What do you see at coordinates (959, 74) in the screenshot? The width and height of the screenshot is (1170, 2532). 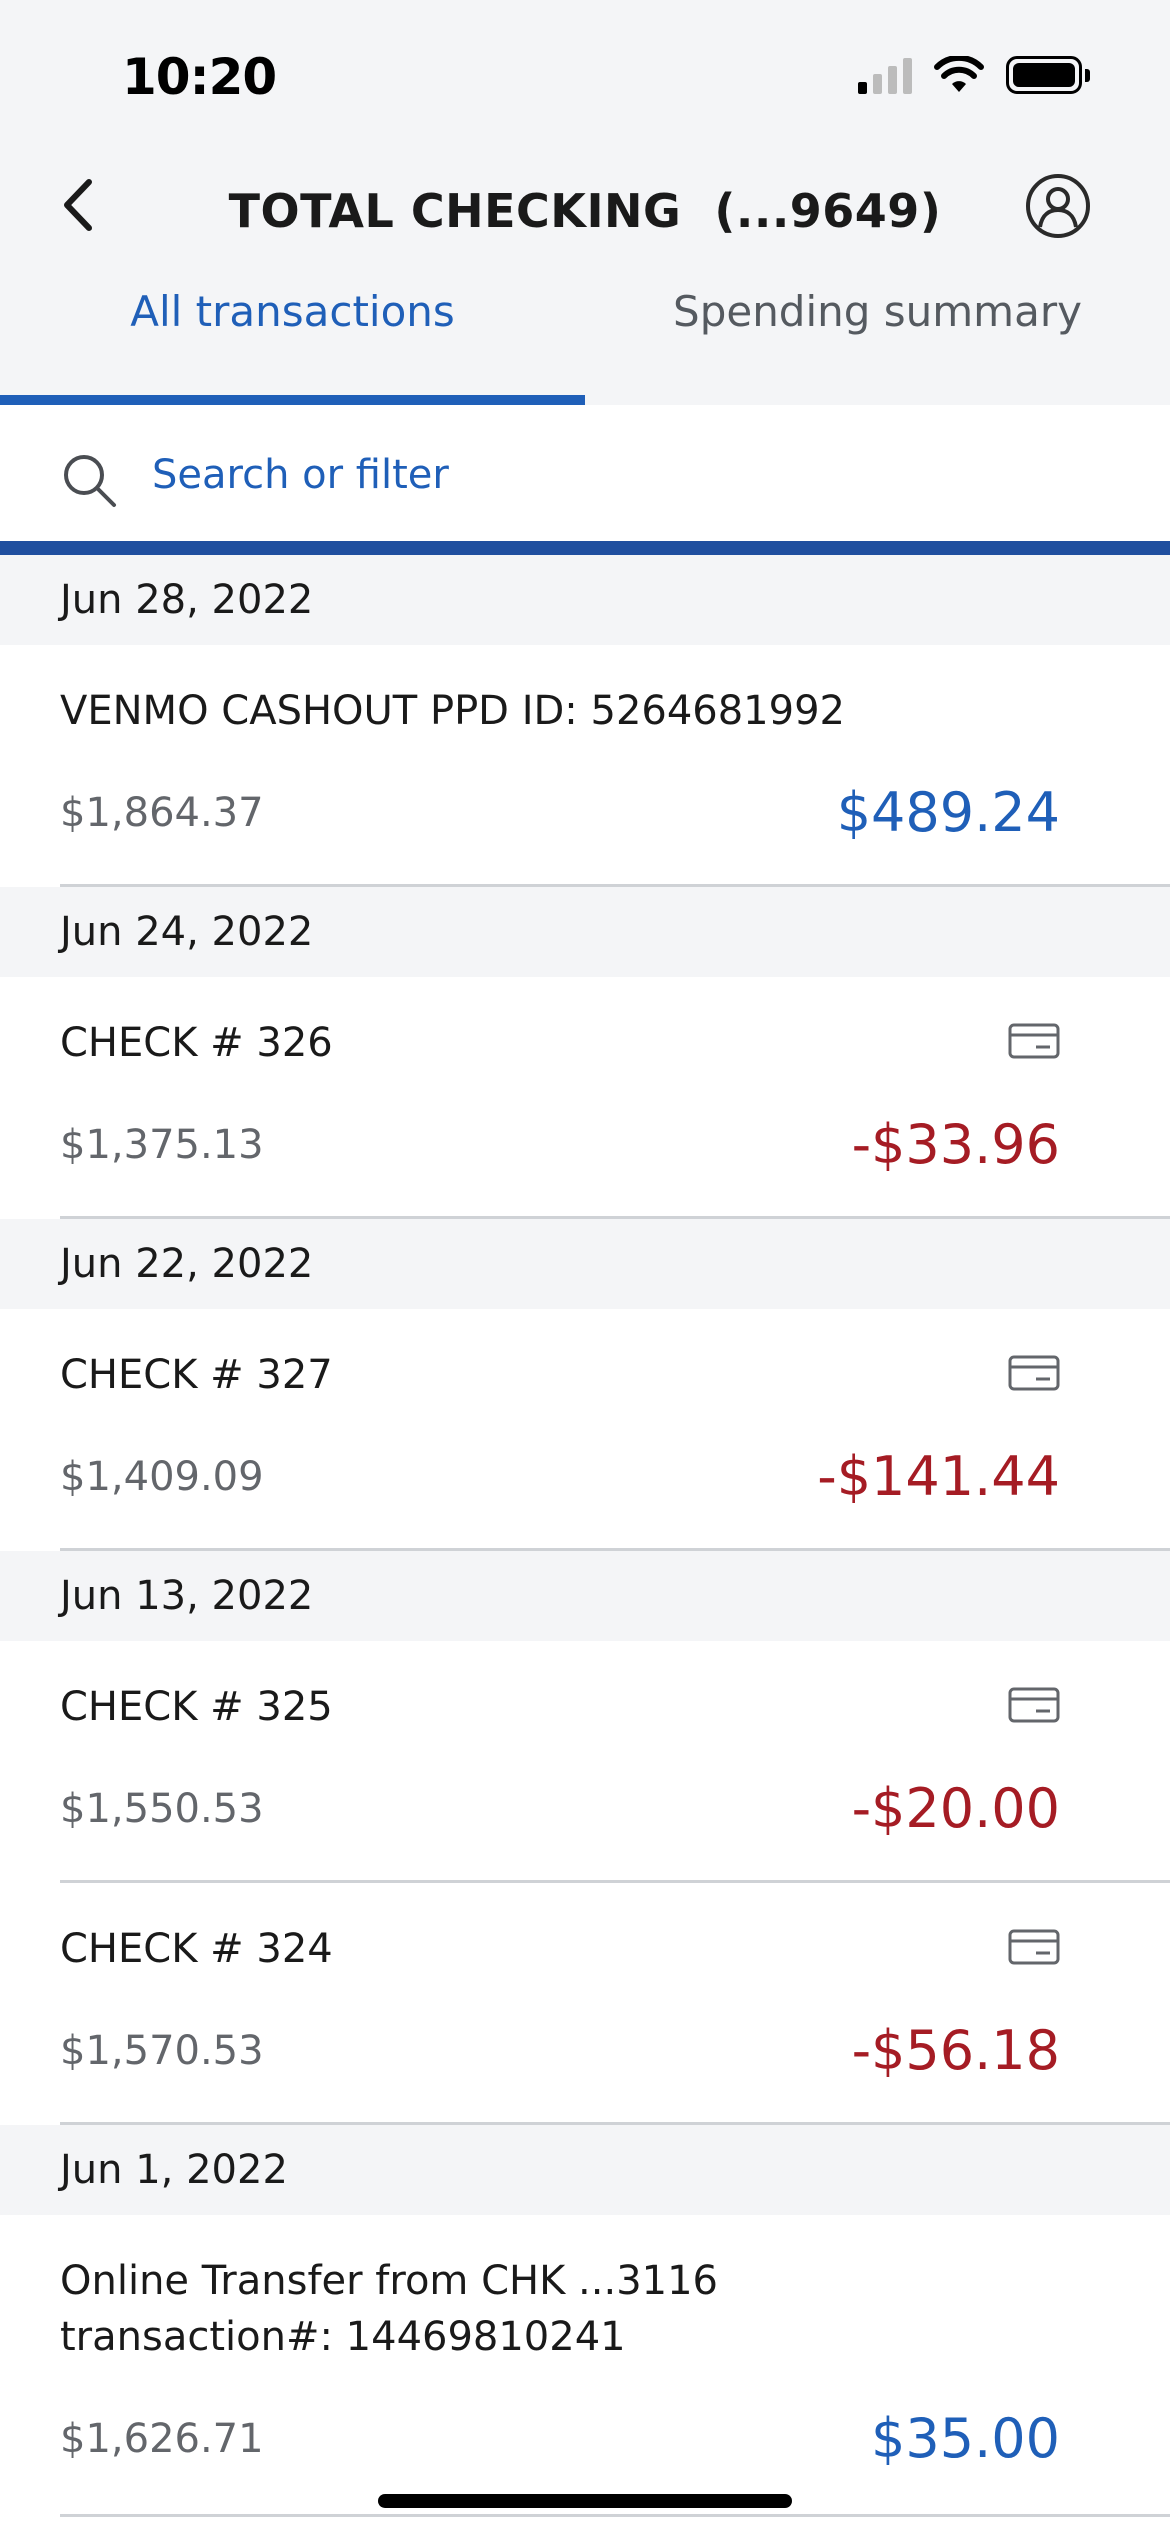 I see `wifi-icon` at bounding box center [959, 74].